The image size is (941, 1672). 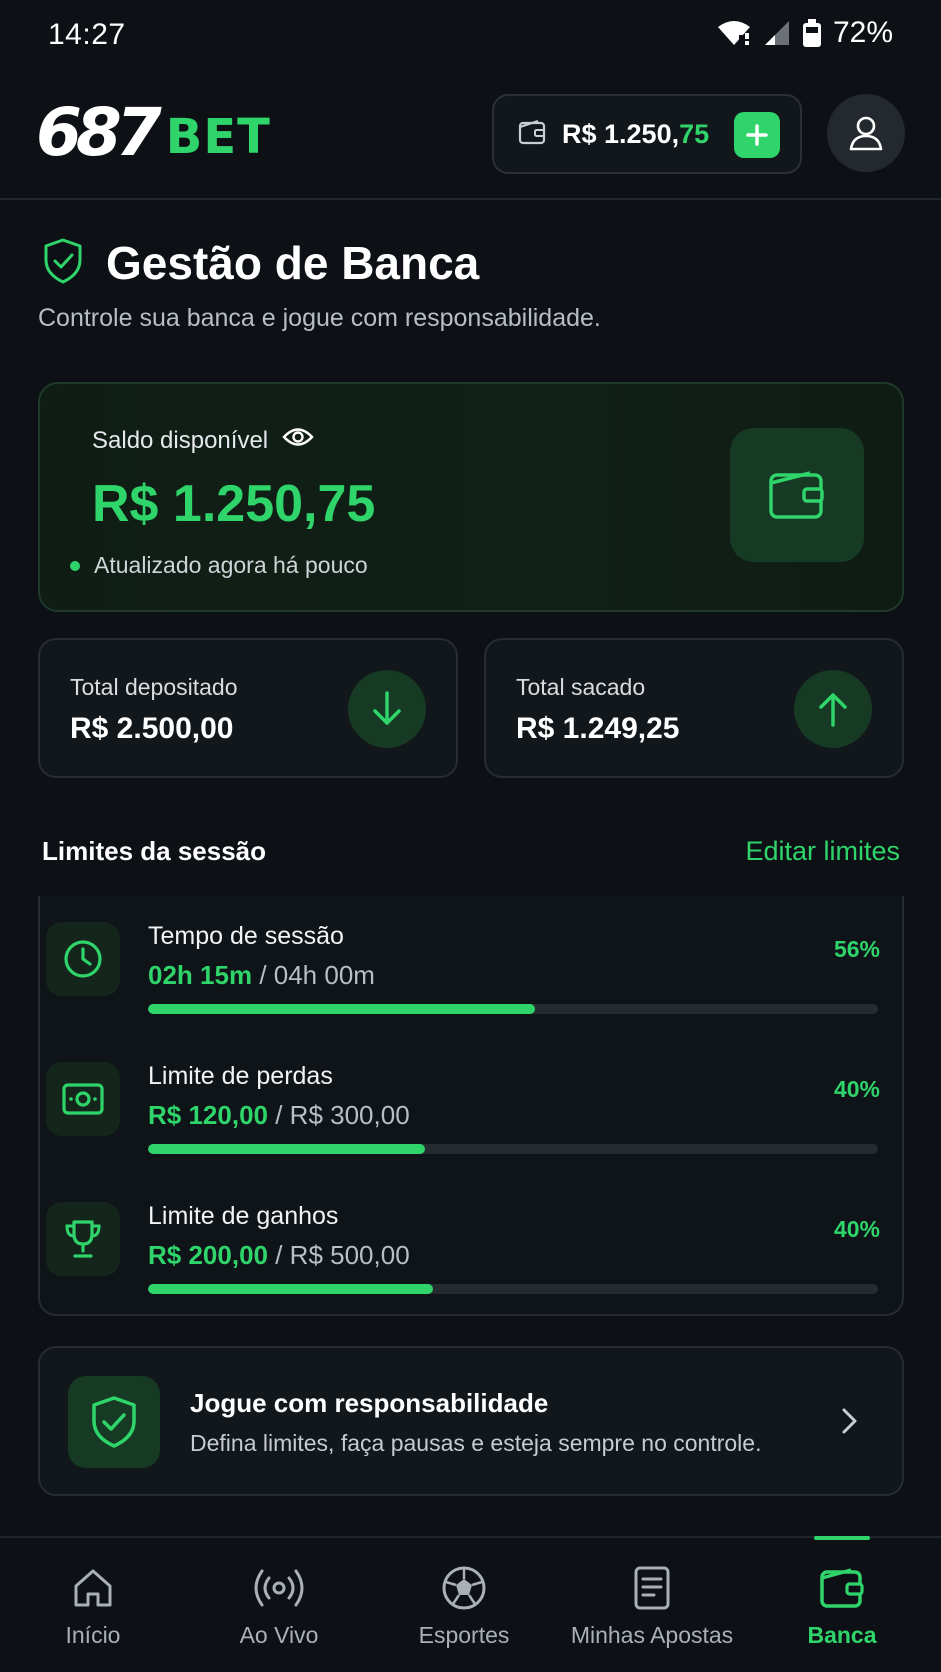 I want to click on balance-updated-row: Atualizado agora há pouco, so click(x=219, y=565).